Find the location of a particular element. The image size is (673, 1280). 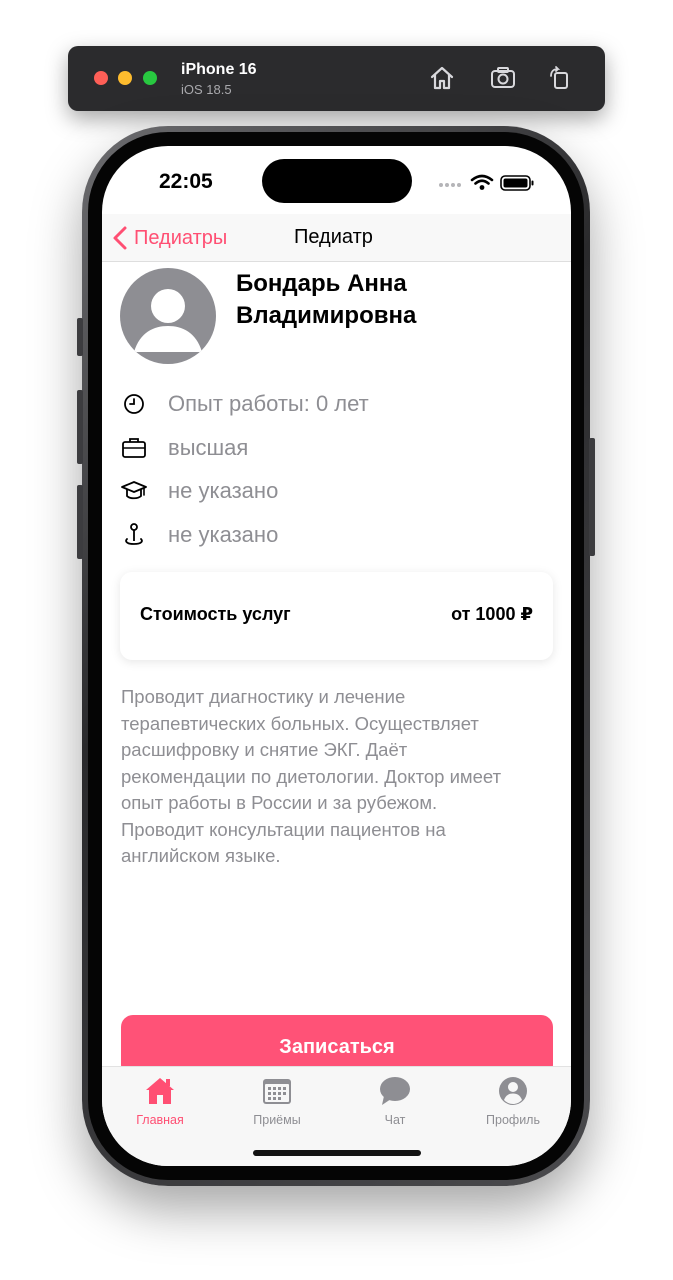

category-row: высшая is located at coordinates (184, 448).